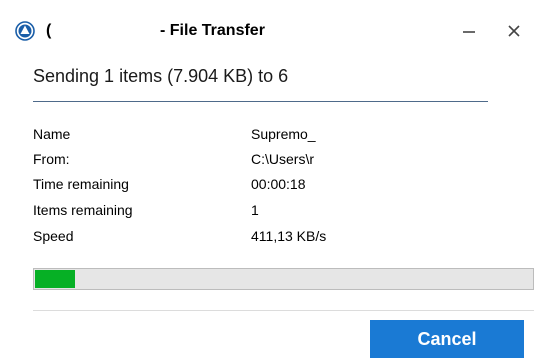 The height and width of the screenshot is (358, 534). Describe the element at coordinates (283, 279) in the screenshot. I see `transfer-progress-bar` at that location.